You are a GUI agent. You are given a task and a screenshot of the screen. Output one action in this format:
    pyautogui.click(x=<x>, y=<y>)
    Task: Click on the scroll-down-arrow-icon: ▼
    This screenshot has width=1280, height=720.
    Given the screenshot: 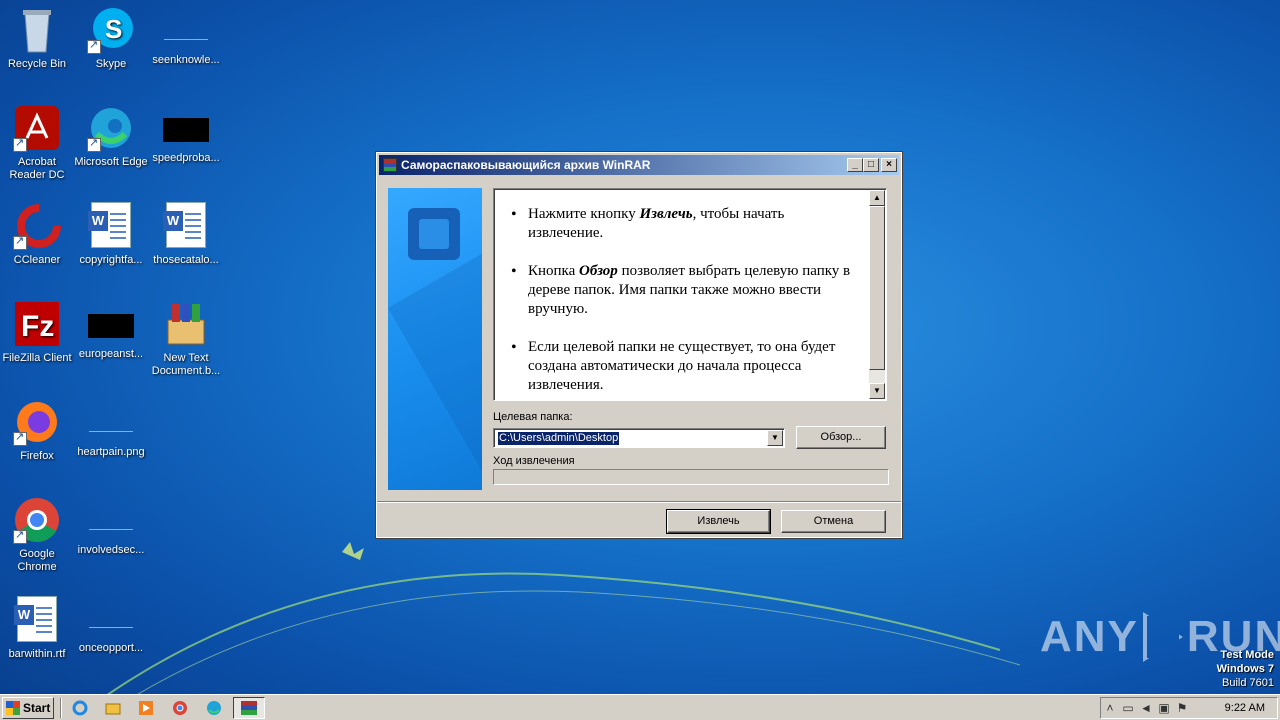 What is the action you would take?
    pyautogui.click(x=877, y=391)
    